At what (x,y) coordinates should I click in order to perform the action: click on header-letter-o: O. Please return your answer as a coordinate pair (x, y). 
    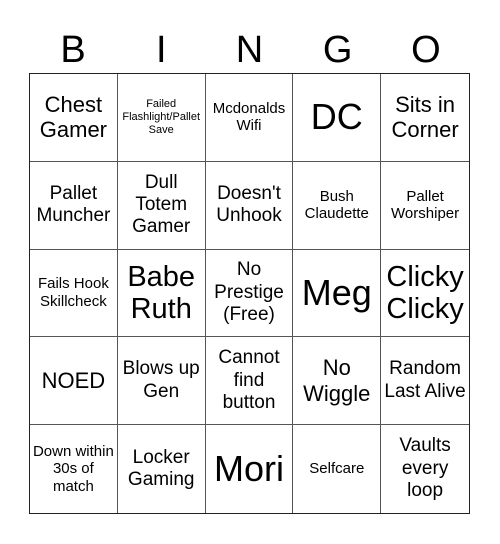
    Looking at the image, I should click on (426, 50).